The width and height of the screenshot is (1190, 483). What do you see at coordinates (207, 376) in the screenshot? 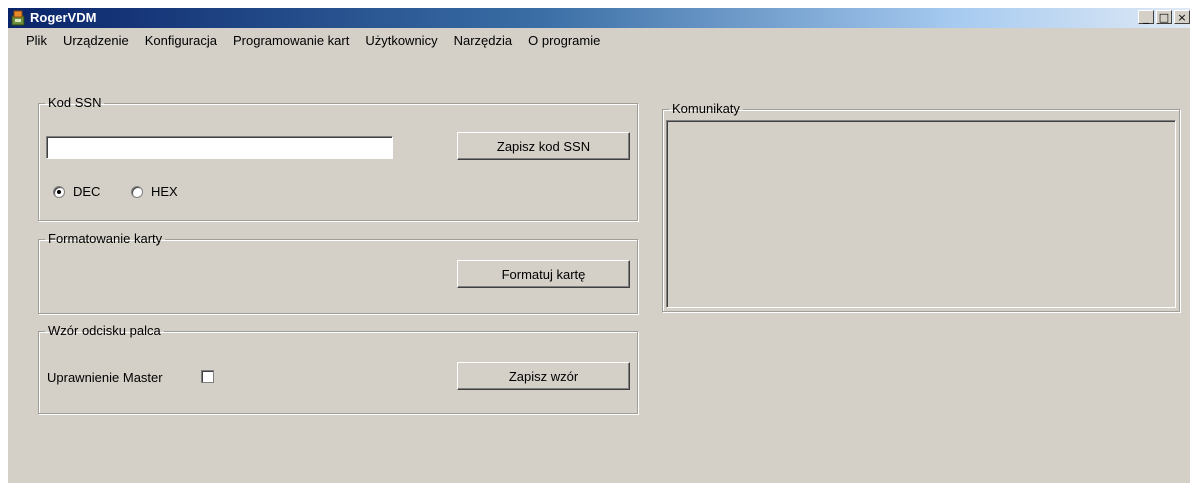
I see `master-permission-checkbox` at bounding box center [207, 376].